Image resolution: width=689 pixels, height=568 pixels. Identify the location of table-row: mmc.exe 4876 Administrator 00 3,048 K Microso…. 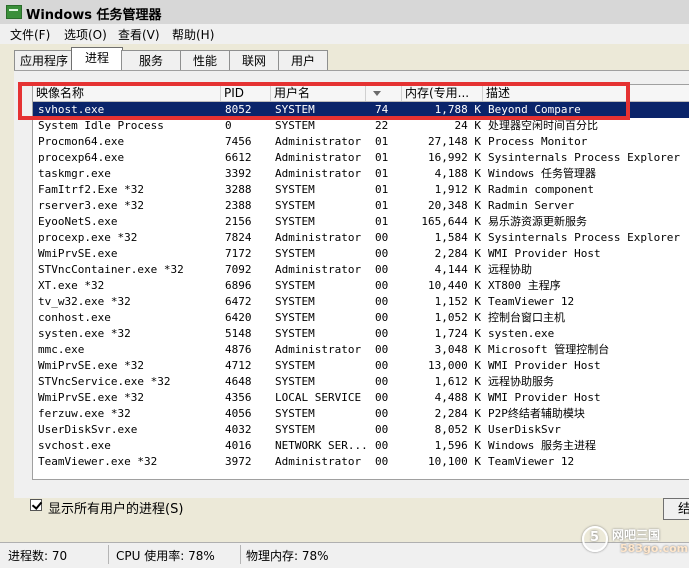
(361, 350).